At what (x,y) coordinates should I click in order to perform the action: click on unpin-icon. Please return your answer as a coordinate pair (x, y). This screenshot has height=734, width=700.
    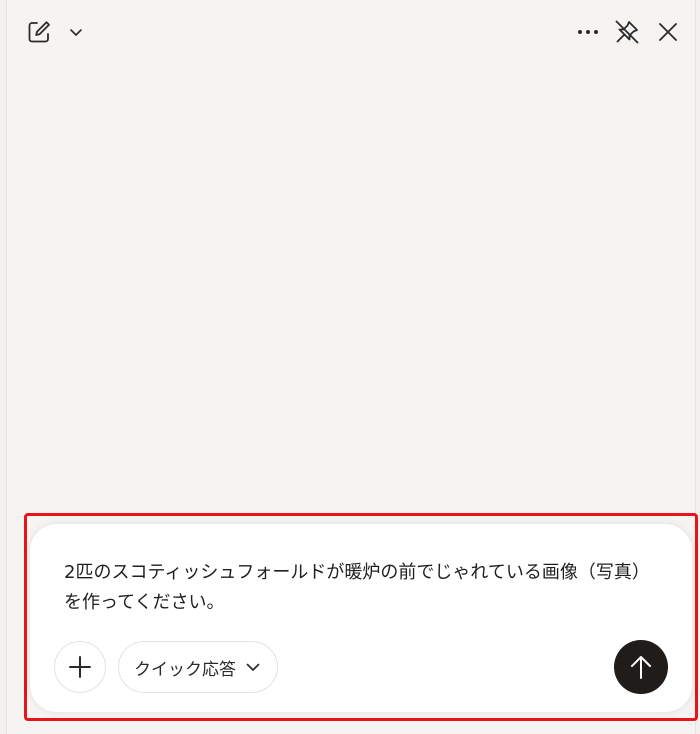
    Looking at the image, I should click on (627, 32).